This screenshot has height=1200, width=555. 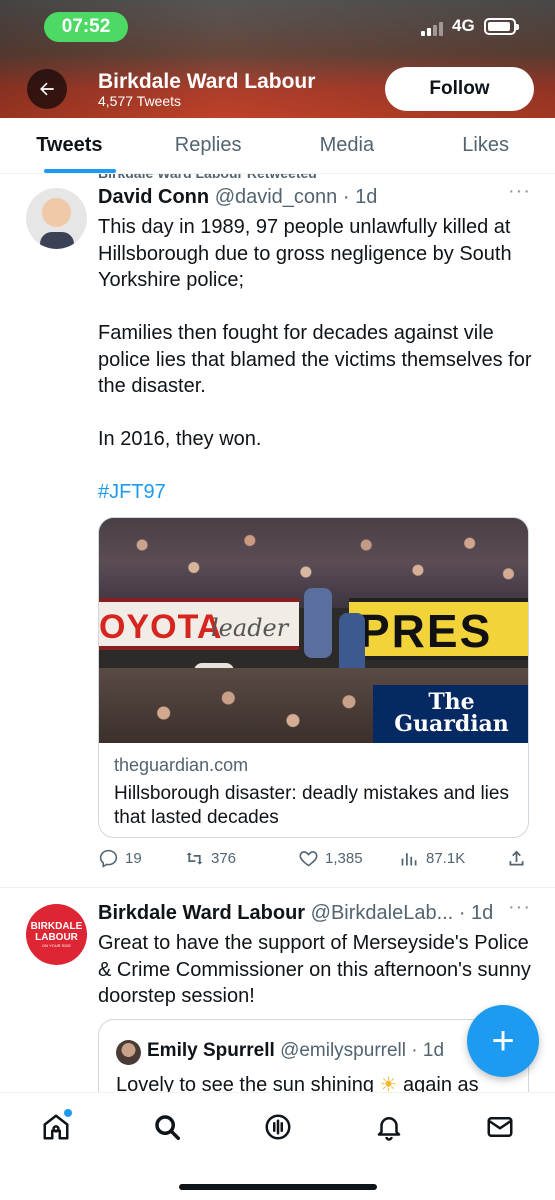 What do you see at coordinates (208, 145) in the screenshot?
I see `tab-replies: Replies` at bounding box center [208, 145].